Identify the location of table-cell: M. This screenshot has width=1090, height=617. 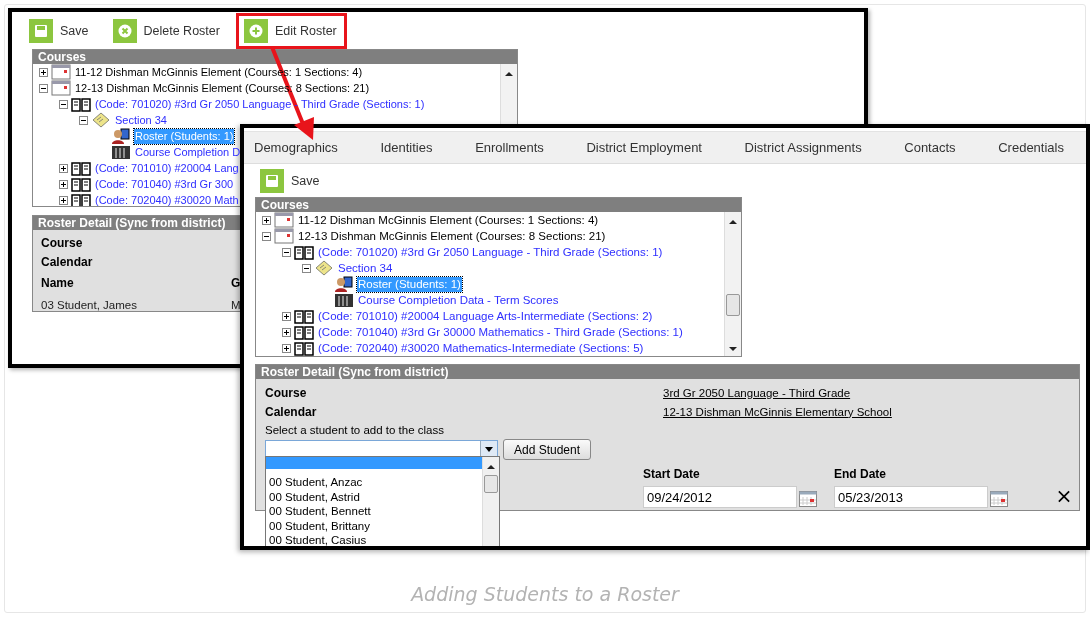
(236, 305).